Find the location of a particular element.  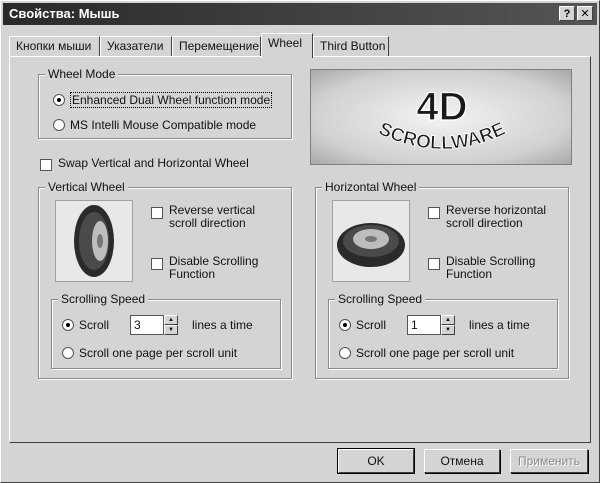

logo-4d: 4D is located at coordinates (441, 107).